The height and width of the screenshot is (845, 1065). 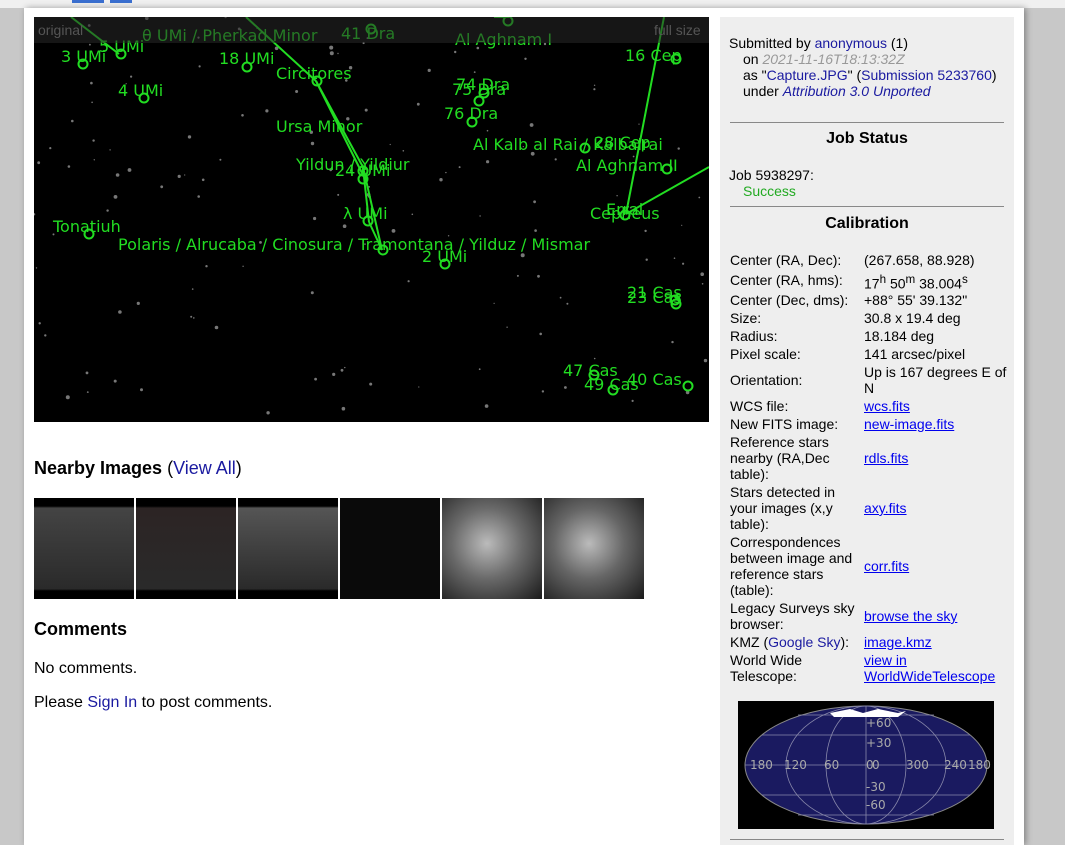 What do you see at coordinates (917, 765) in the screenshot?
I see `lon-label: 300` at bounding box center [917, 765].